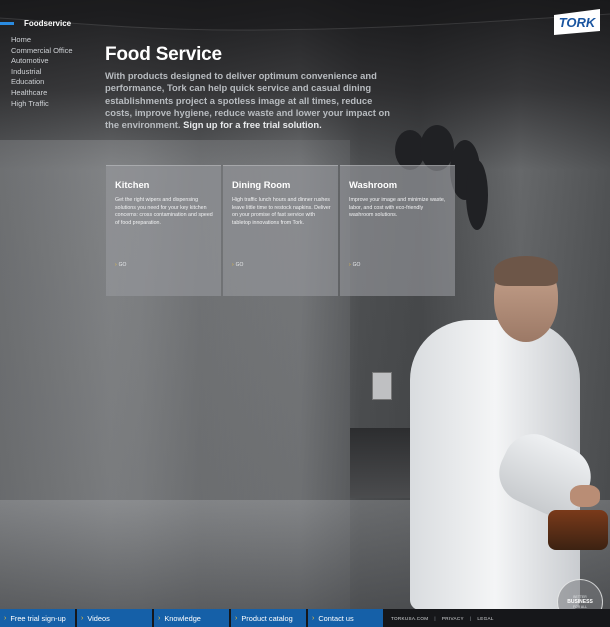  What do you see at coordinates (114, 618) in the screenshot?
I see `footer-tab-videos: › Videos` at bounding box center [114, 618].